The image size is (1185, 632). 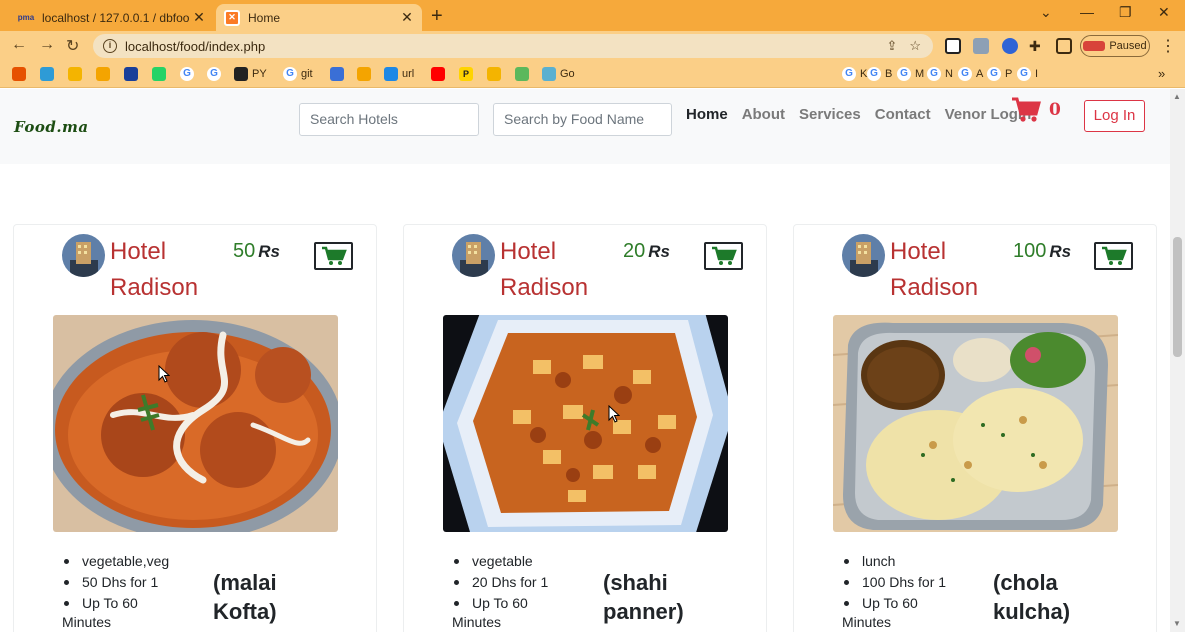 I want to click on xampp-icon: ✕, so click(x=232, y=17).